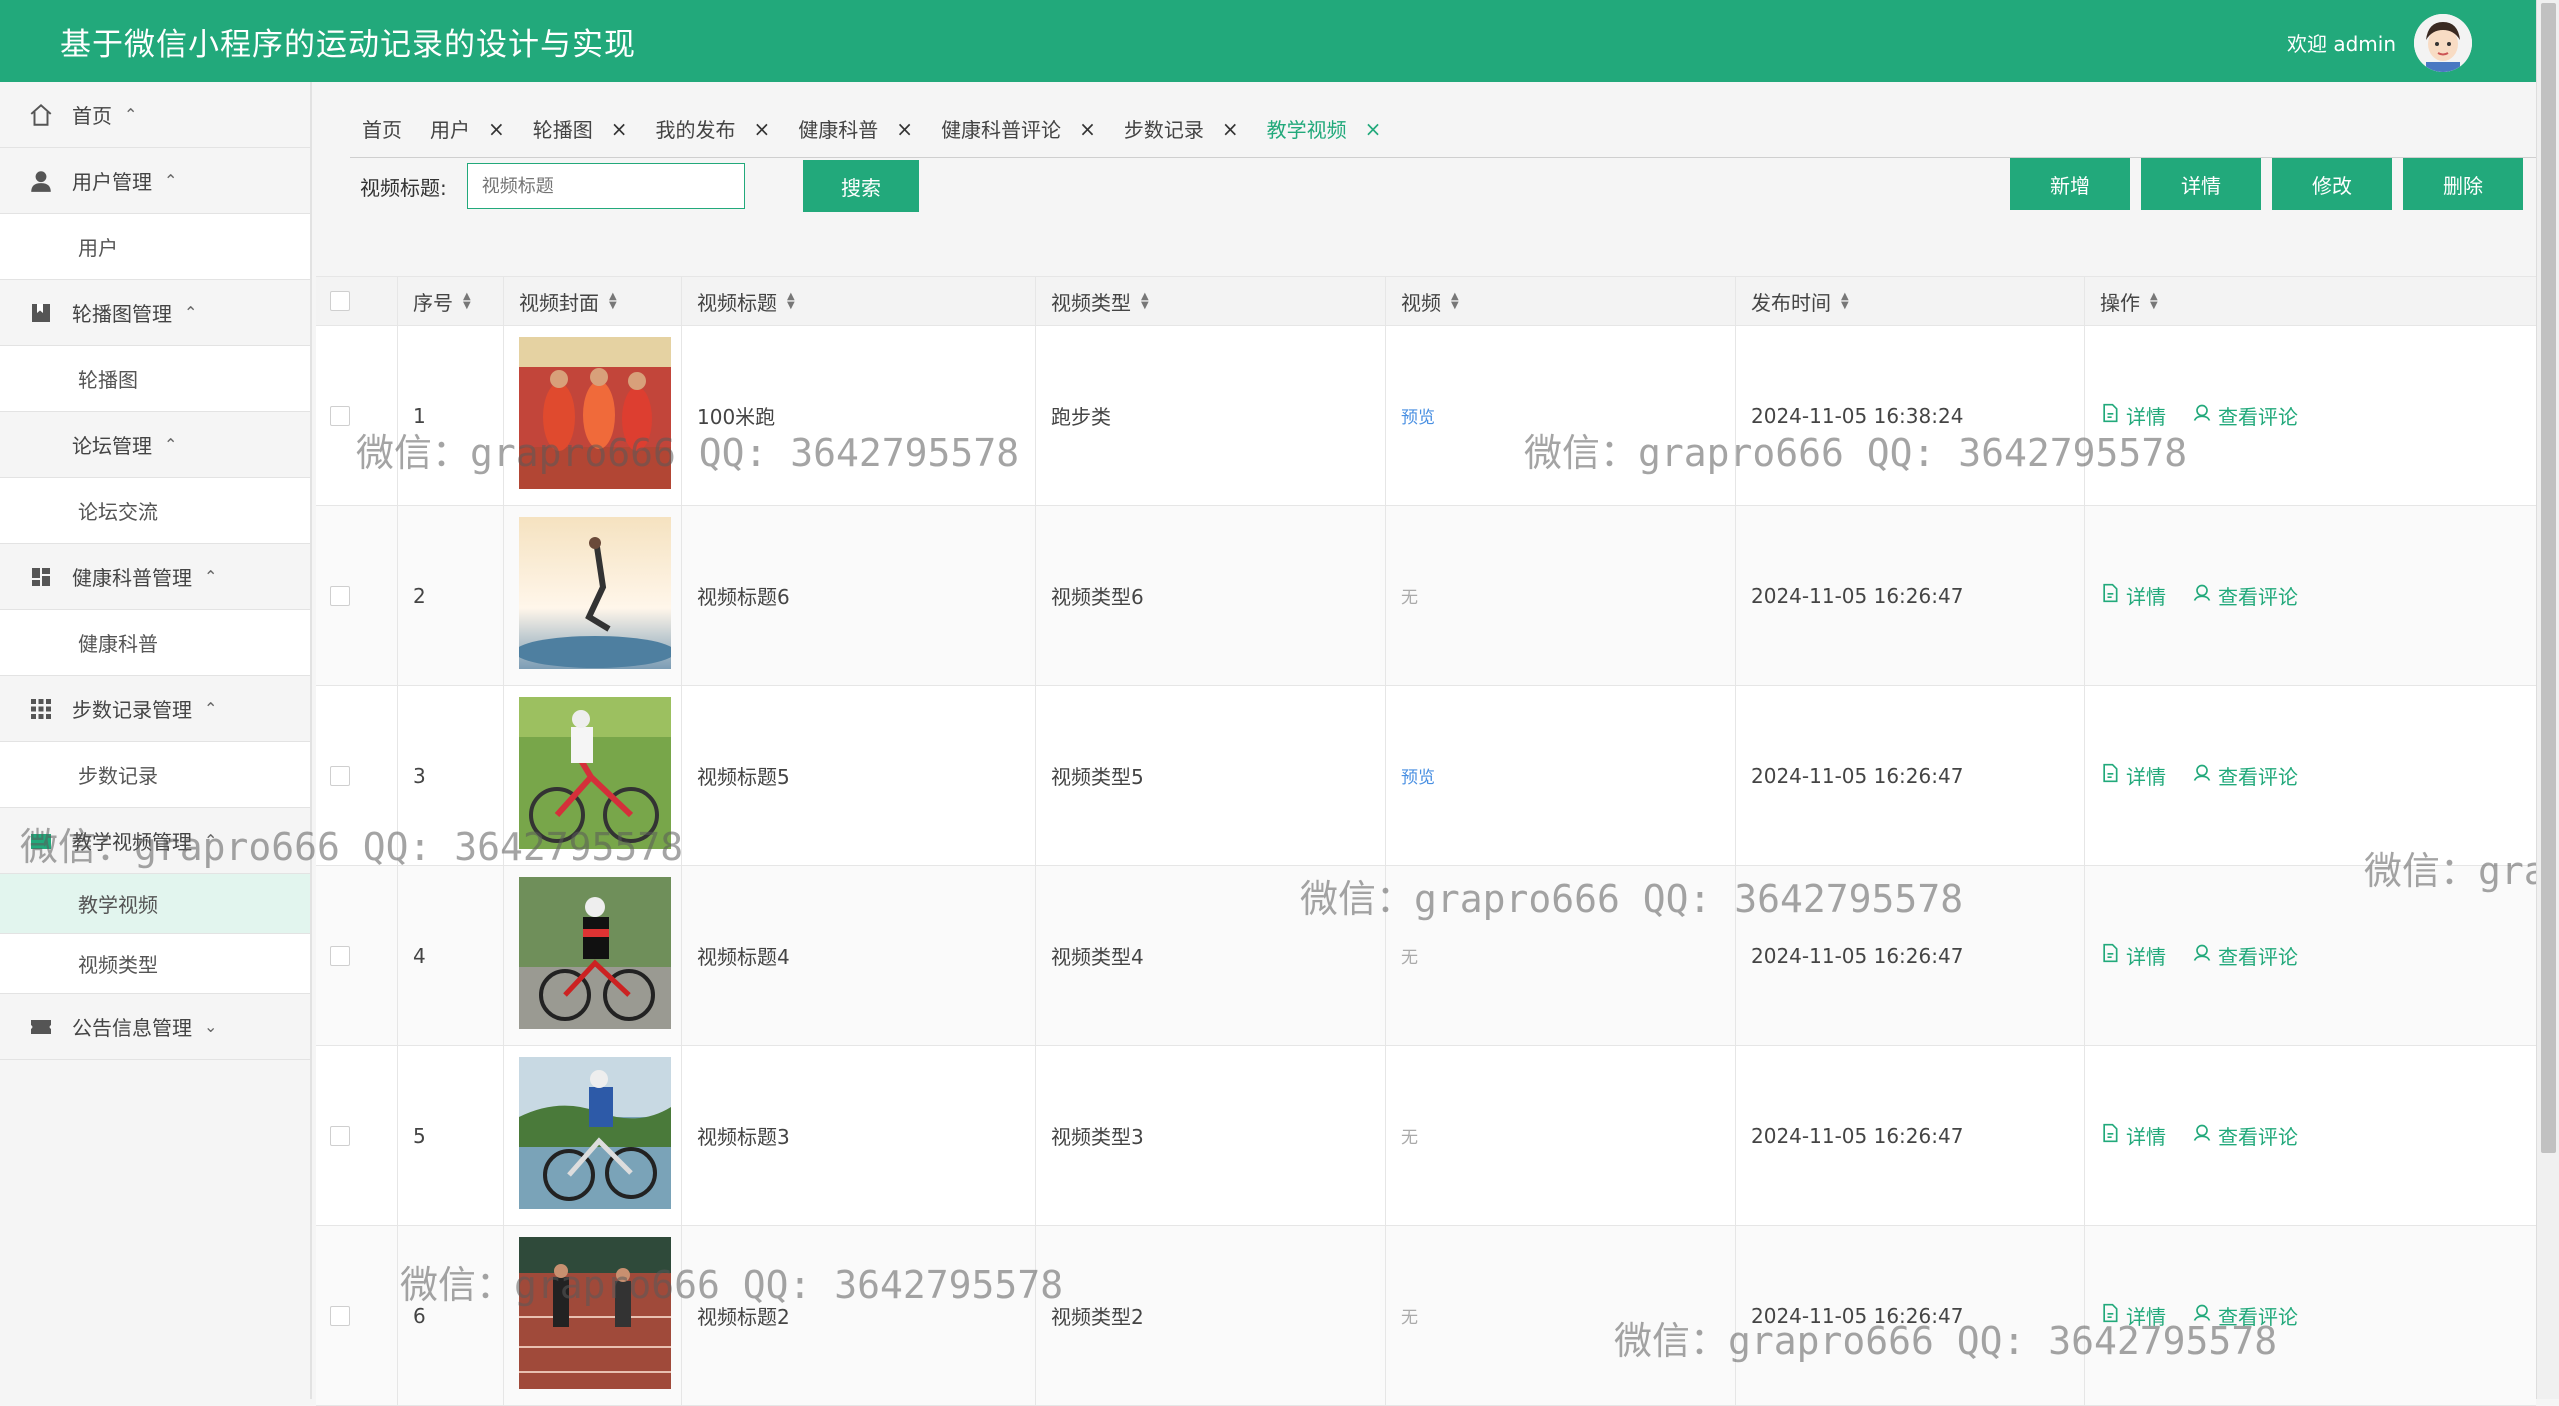 This screenshot has width=2559, height=1406. What do you see at coordinates (155, 775) in the screenshot?
I see `sidebar-subitem: 步数记录` at bounding box center [155, 775].